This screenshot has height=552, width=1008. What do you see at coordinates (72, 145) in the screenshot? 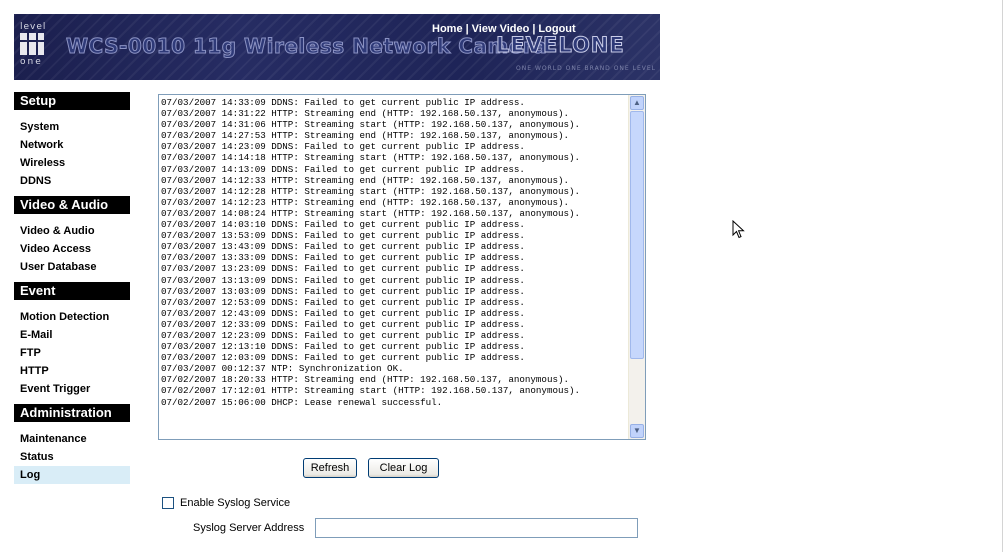
I see `sidebar-item-network: Network` at bounding box center [72, 145].